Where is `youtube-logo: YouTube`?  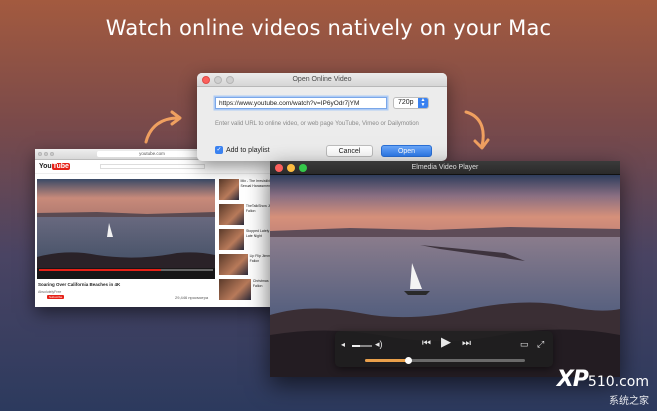
youtube-logo: YouTube is located at coordinates (54, 166).